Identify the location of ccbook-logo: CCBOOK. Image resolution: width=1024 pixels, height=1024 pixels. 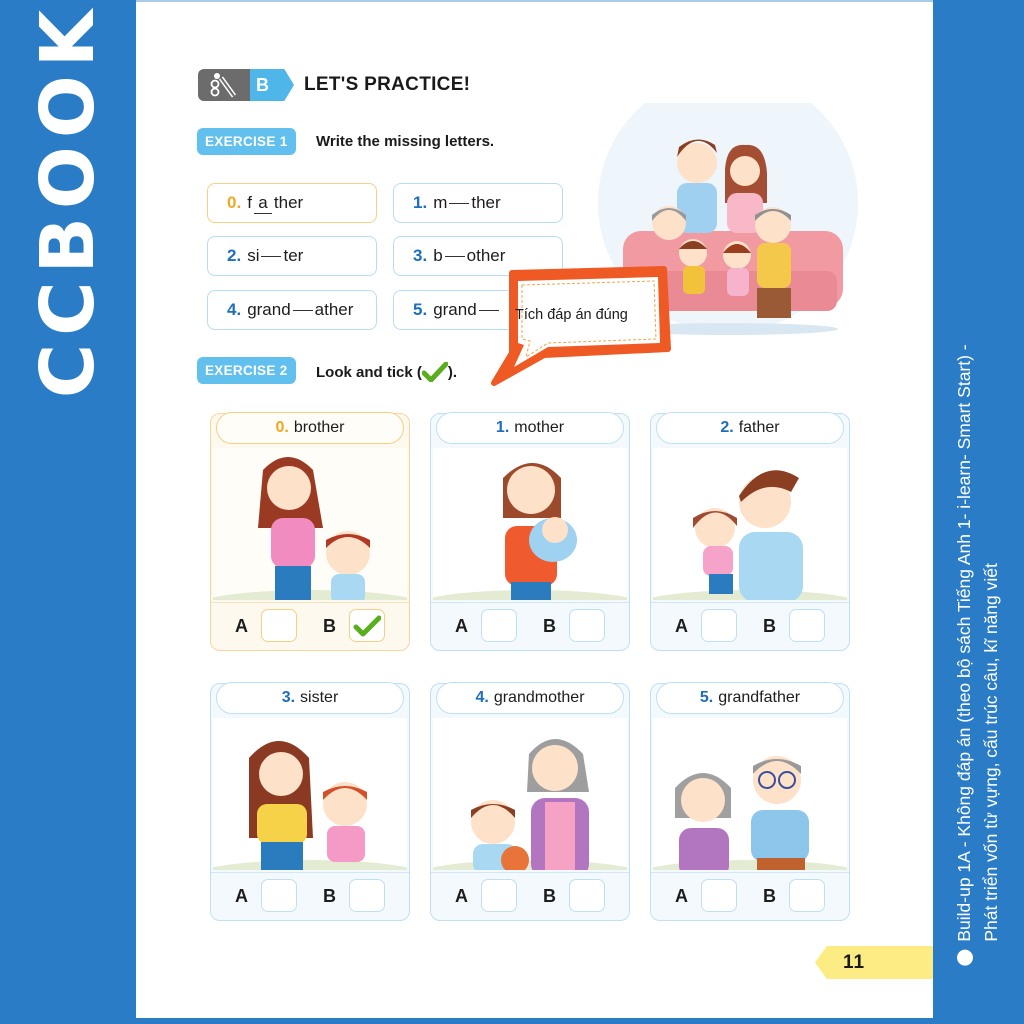
(68, 200).